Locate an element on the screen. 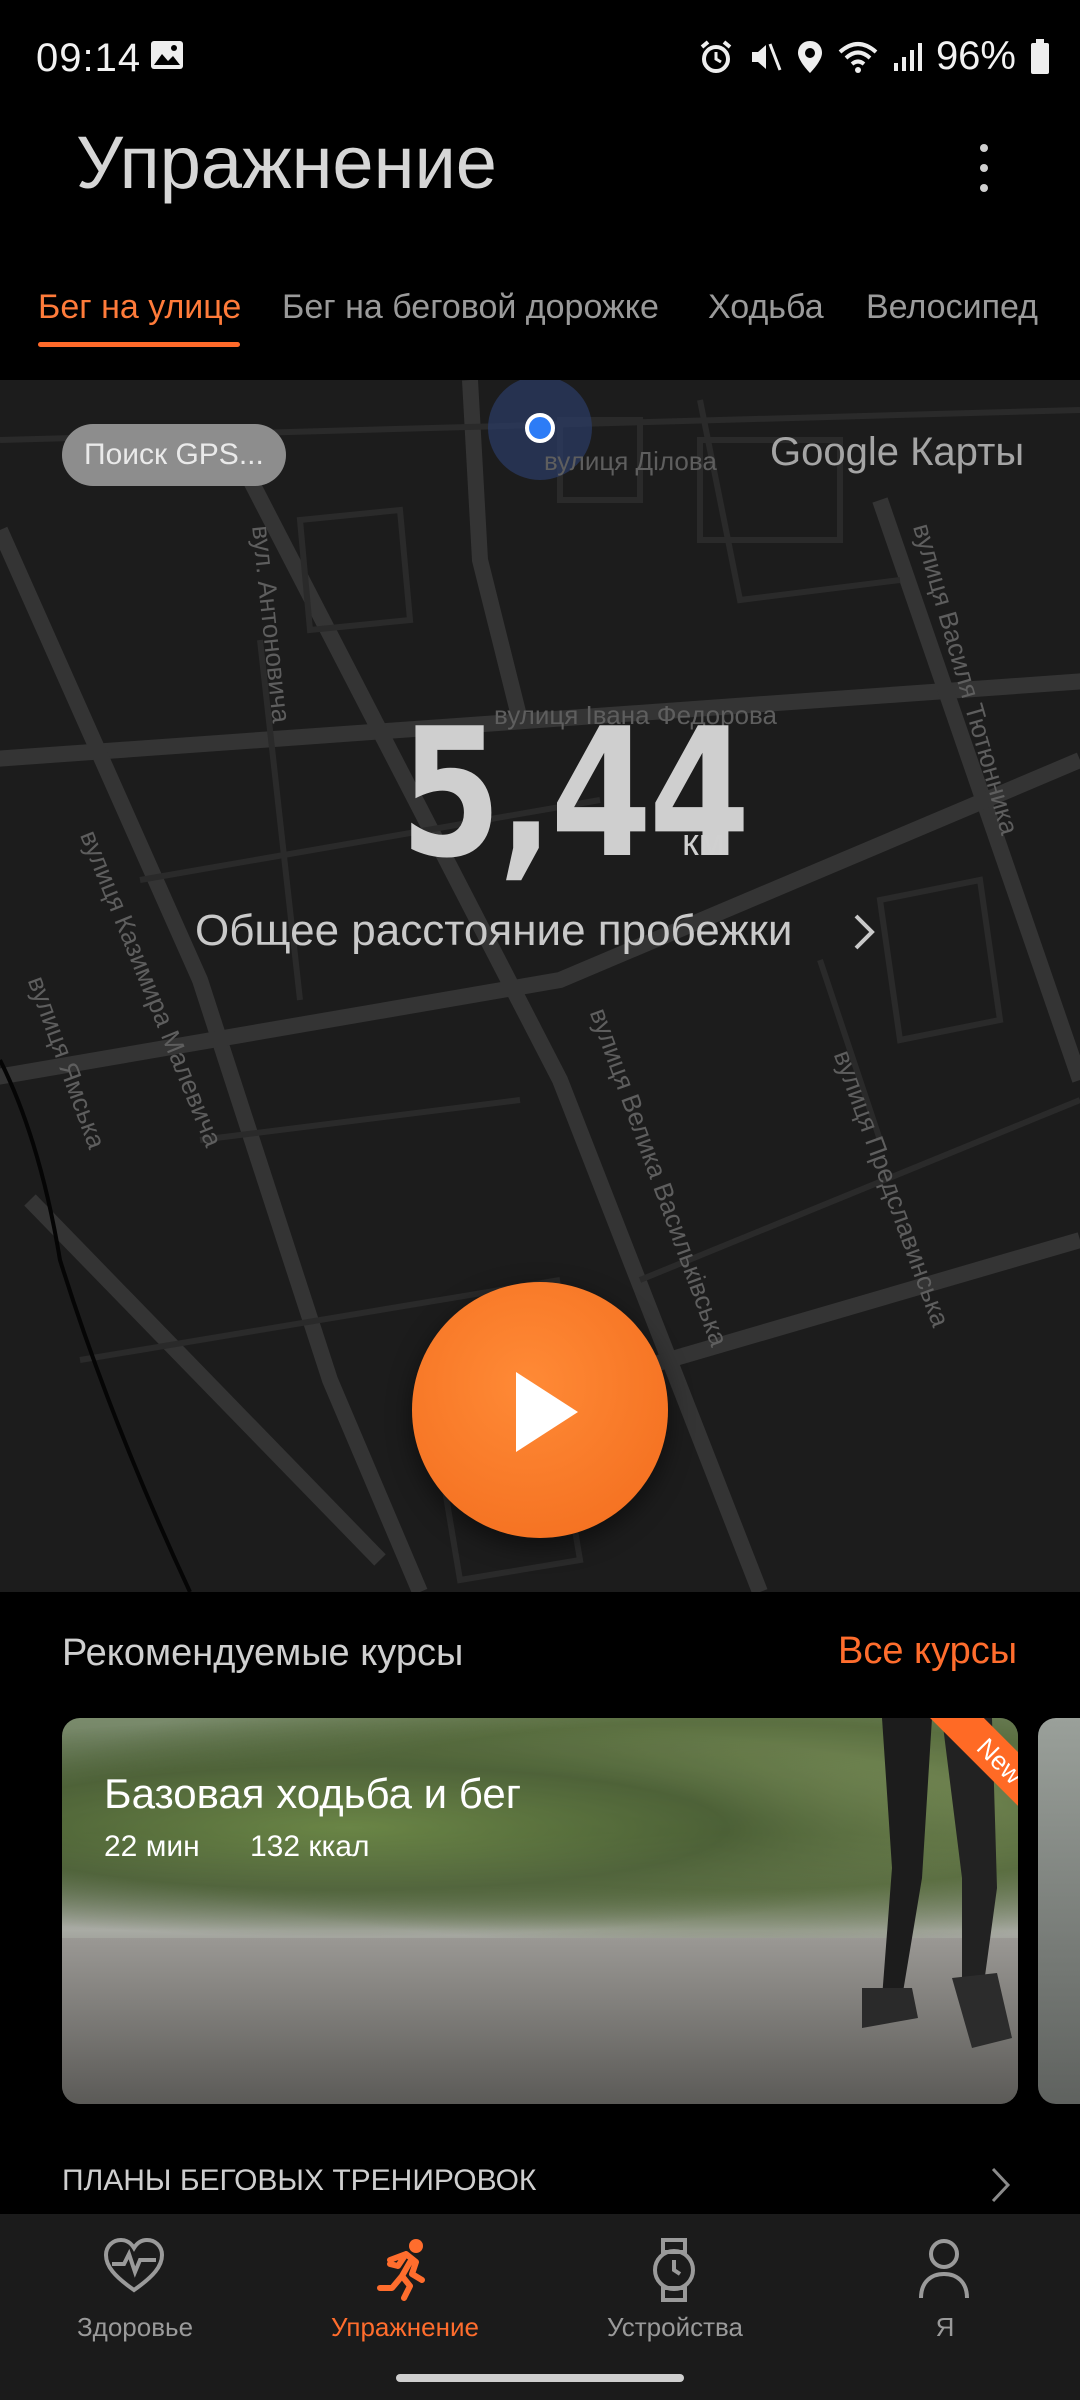  course-duration: 22 мин is located at coordinates (152, 1846).